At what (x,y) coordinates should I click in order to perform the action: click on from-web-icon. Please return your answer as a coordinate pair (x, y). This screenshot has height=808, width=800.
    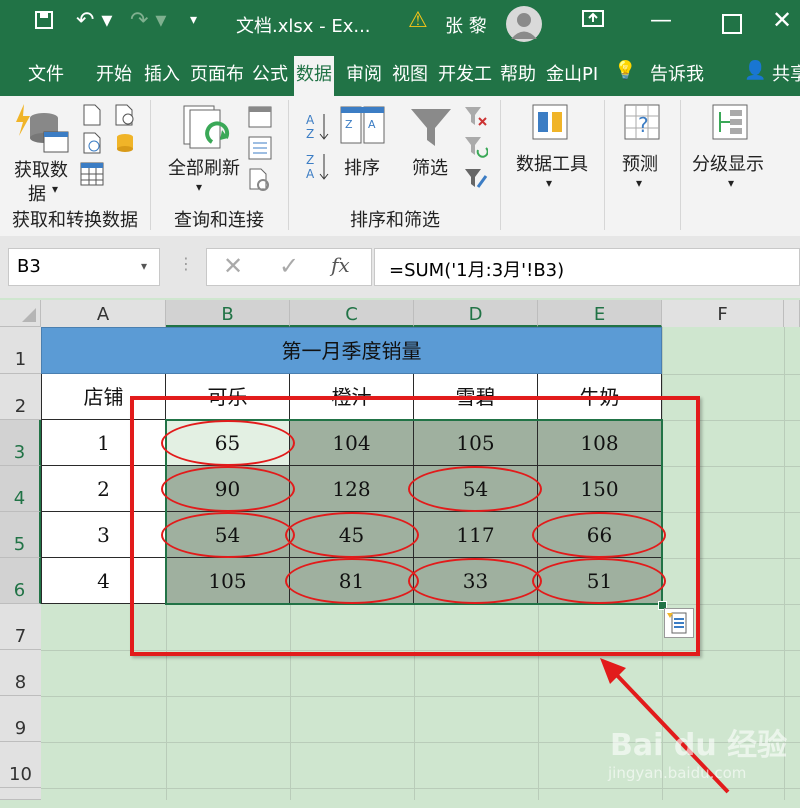
    Looking at the image, I should click on (92, 145).